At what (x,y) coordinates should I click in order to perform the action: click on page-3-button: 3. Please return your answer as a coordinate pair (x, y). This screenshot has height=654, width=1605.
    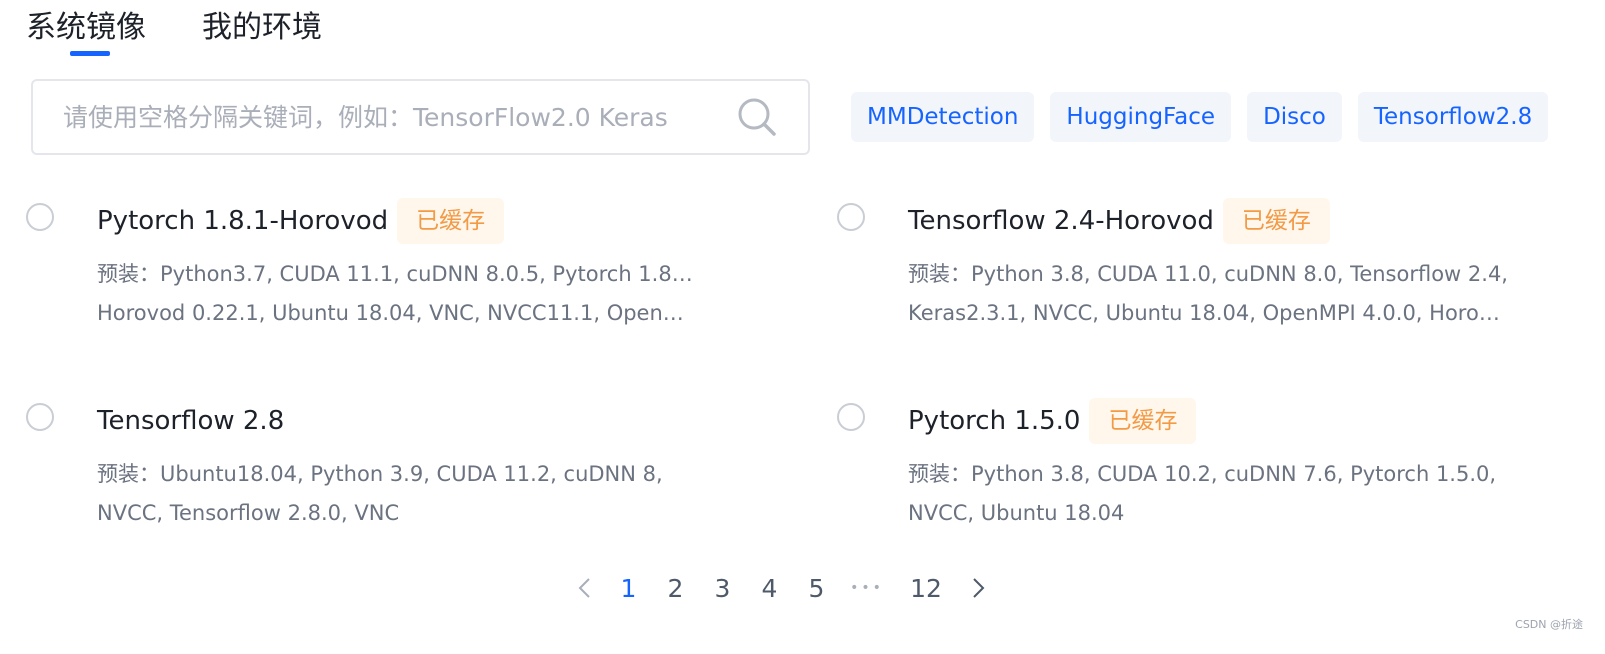
    Looking at the image, I should click on (722, 588).